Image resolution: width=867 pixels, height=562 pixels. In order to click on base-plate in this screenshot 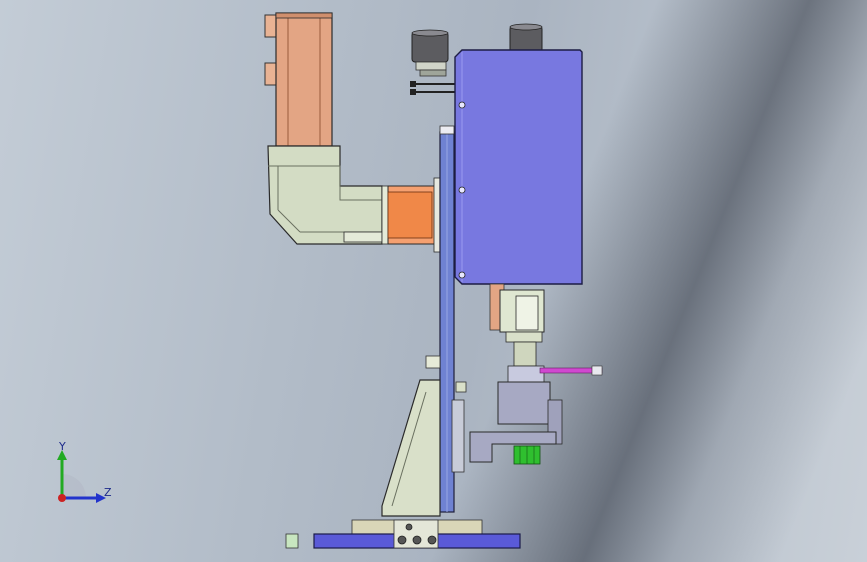, I will do `click(403, 534)`.